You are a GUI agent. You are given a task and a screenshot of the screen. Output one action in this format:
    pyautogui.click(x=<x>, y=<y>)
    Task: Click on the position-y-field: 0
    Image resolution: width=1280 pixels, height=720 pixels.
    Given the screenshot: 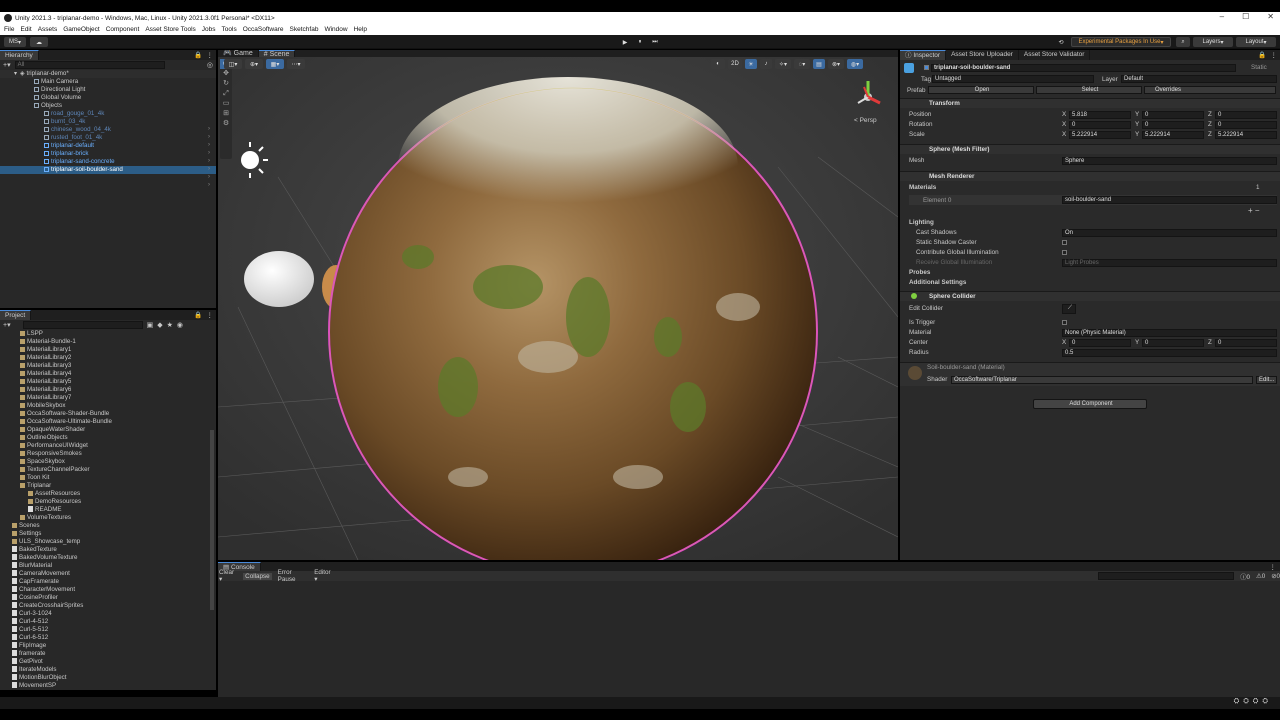 What is the action you would take?
    pyautogui.click(x=1173, y=115)
    